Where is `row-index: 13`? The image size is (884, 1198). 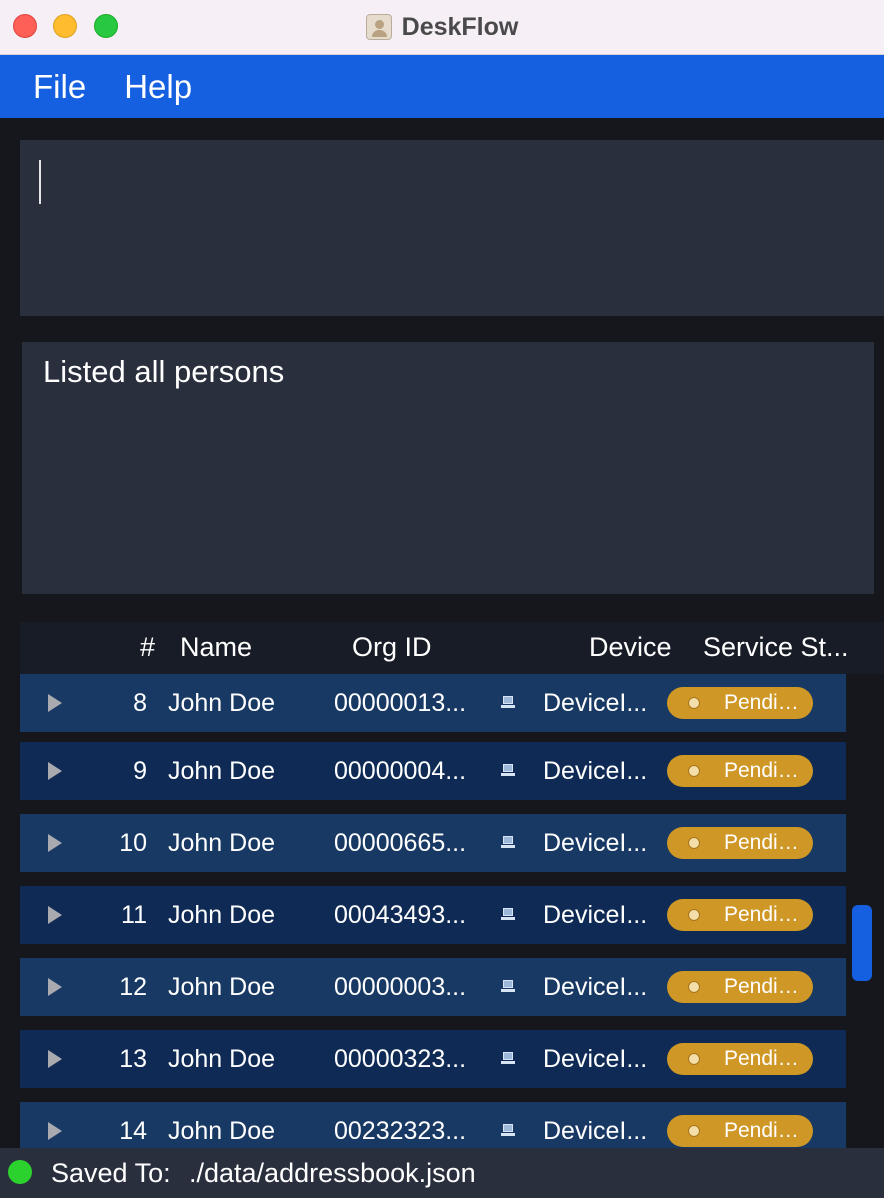 row-index: 13 is located at coordinates (133, 1059).